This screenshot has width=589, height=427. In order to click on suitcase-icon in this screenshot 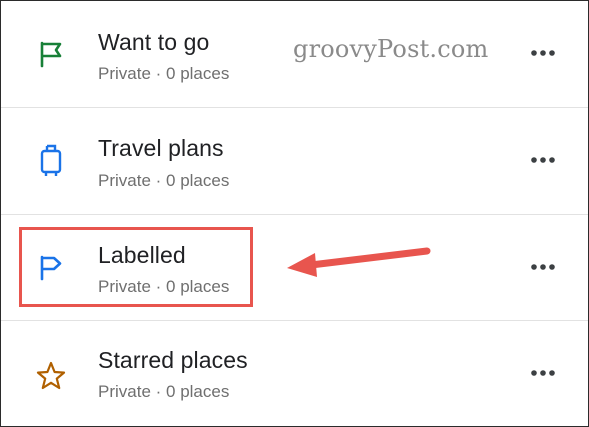, I will do `click(51, 160)`.